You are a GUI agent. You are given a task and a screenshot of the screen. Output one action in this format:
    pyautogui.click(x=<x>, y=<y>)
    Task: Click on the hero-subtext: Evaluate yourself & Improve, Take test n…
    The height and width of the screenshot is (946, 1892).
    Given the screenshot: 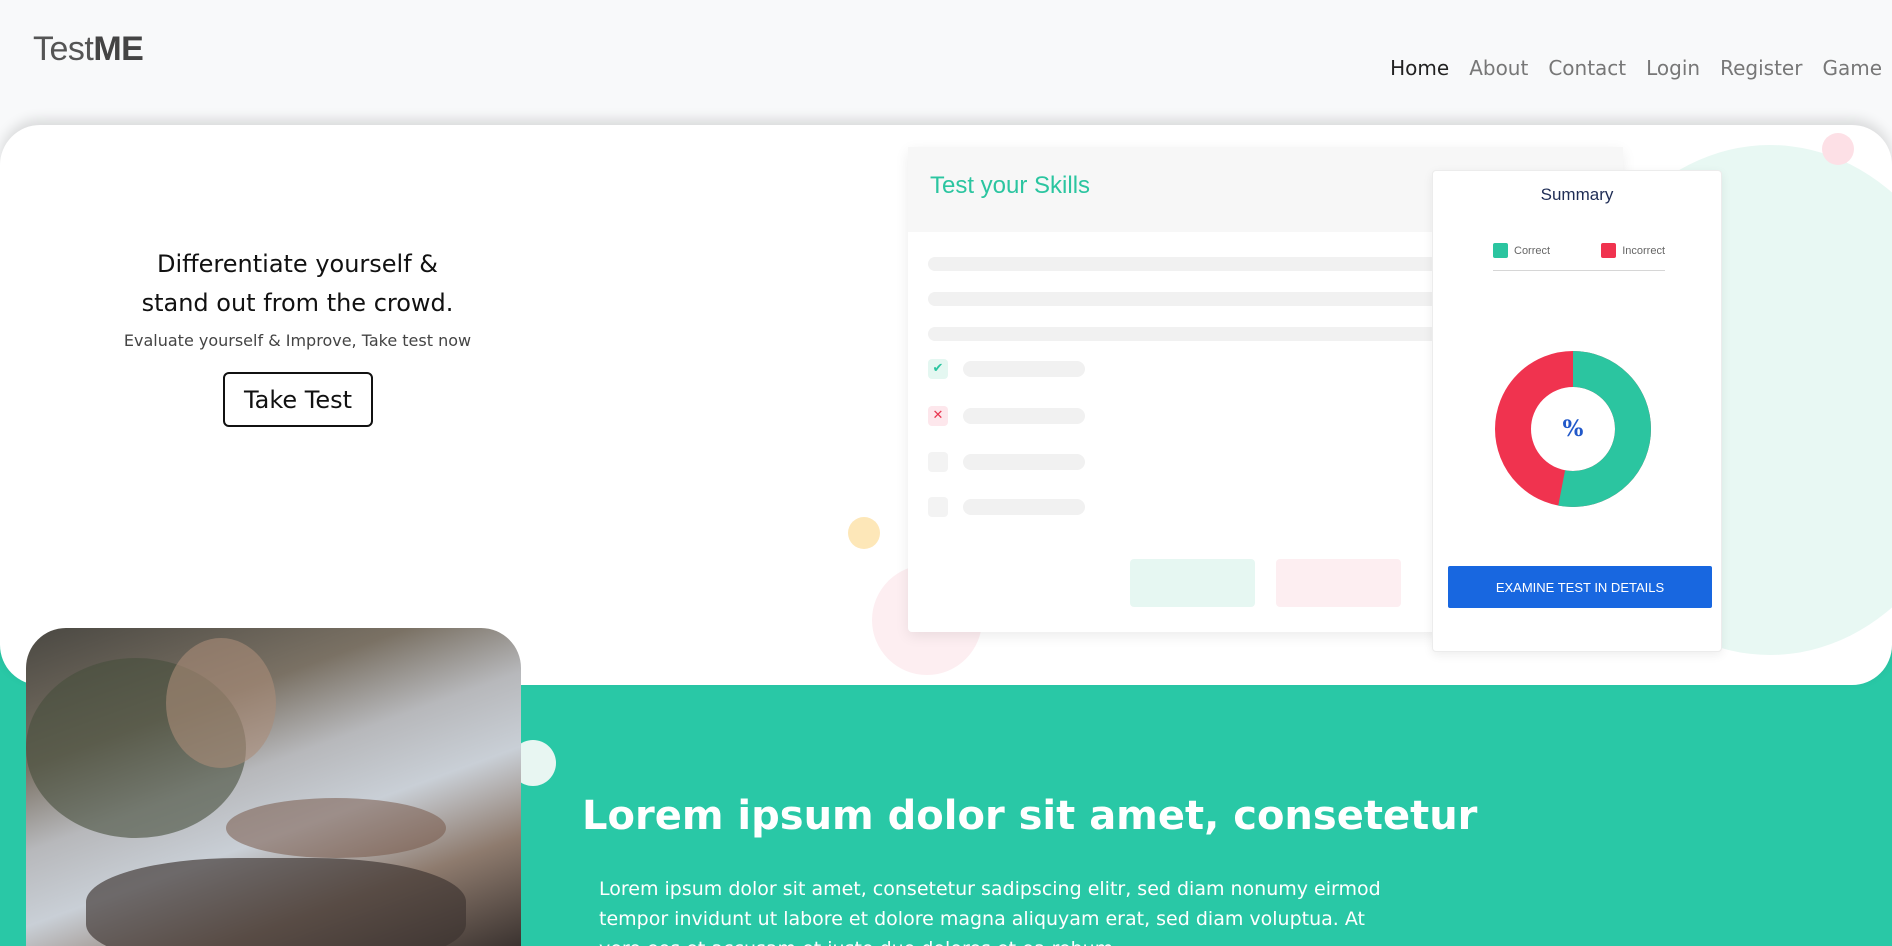 What is the action you would take?
    pyautogui.click(x=297, y=340)
    